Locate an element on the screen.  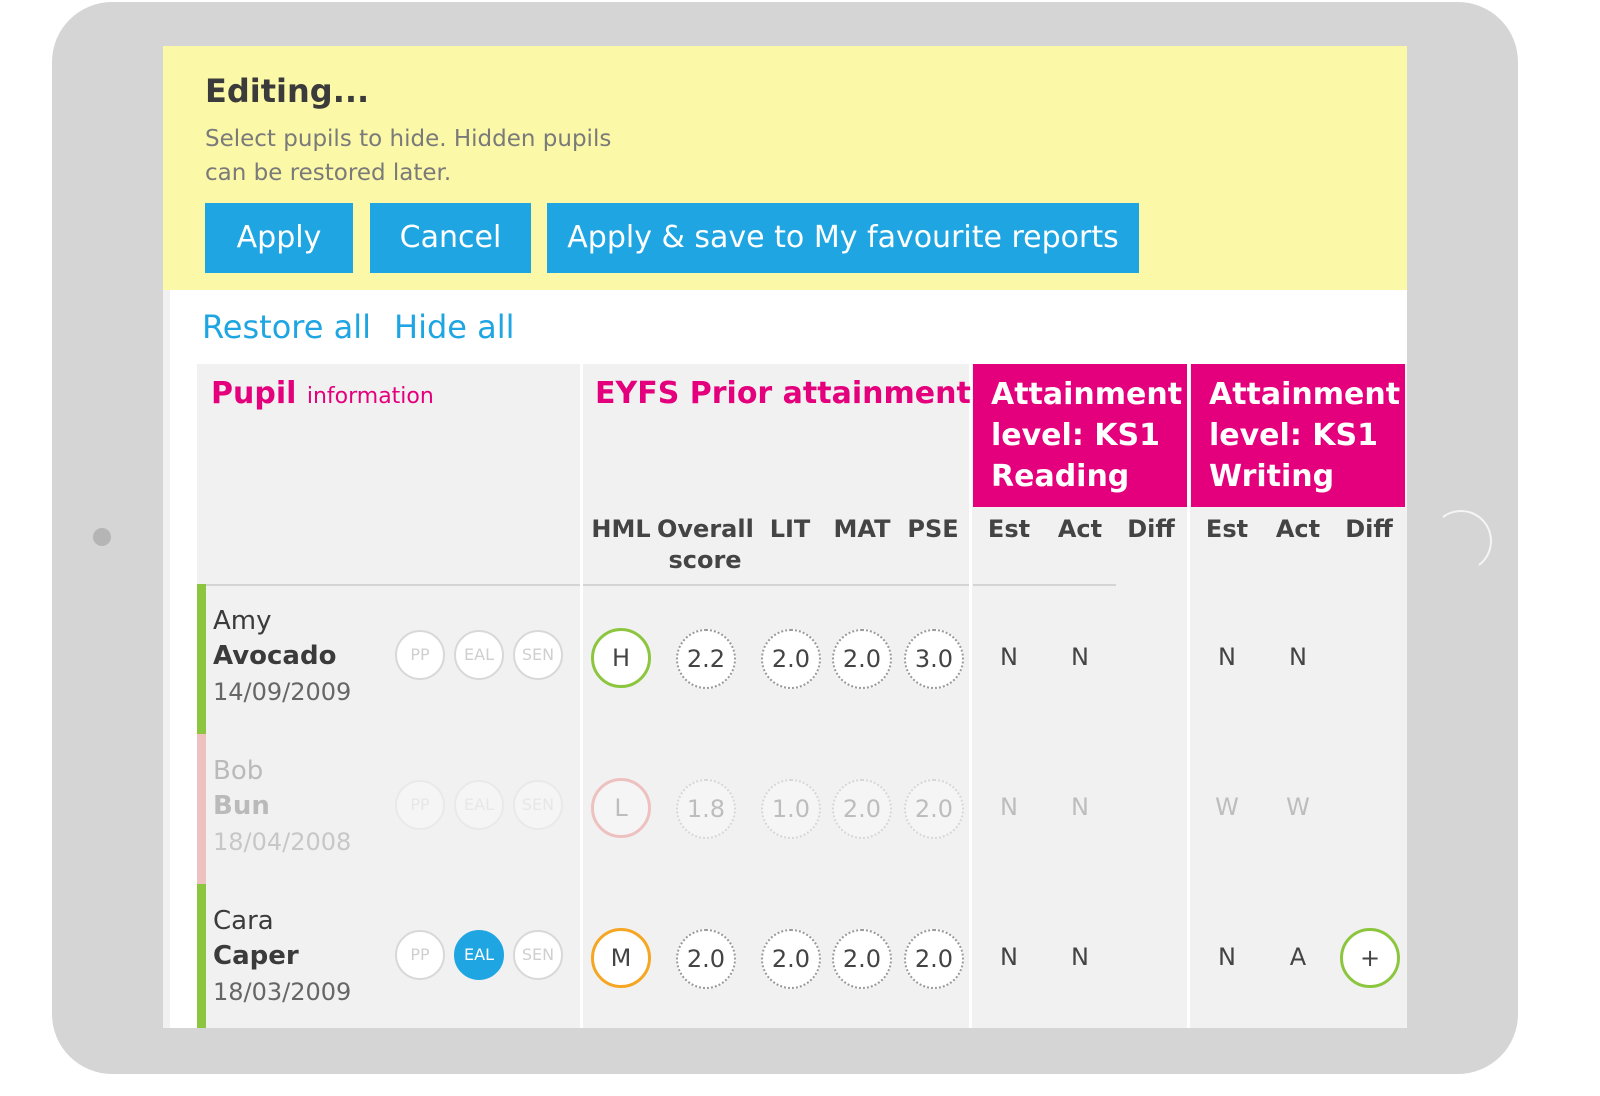
hml-circle: L is located at coordinates (621, 808).